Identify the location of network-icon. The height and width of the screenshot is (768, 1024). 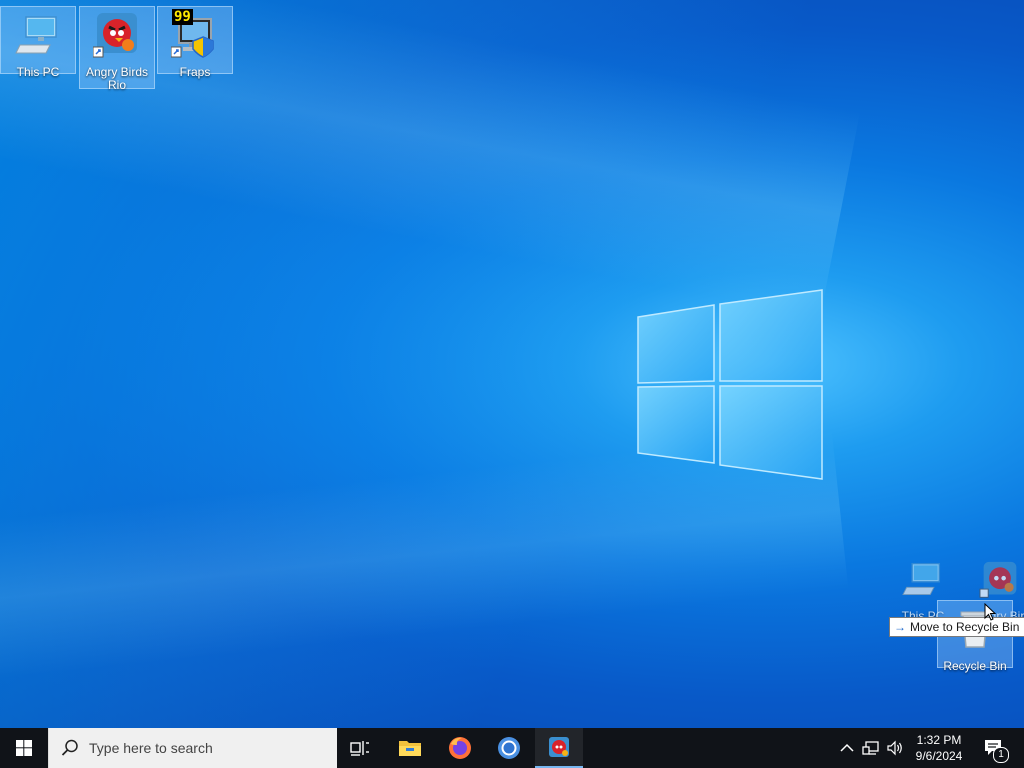
(871, 748).